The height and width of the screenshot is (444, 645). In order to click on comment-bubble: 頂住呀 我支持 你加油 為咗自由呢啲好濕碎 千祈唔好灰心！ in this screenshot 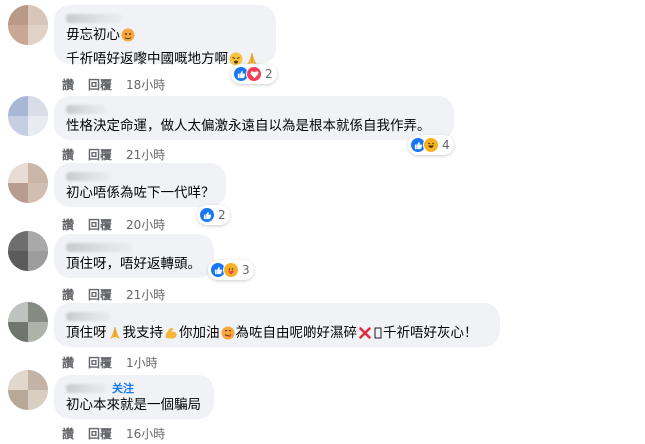, I will do `click(277, 325)`.